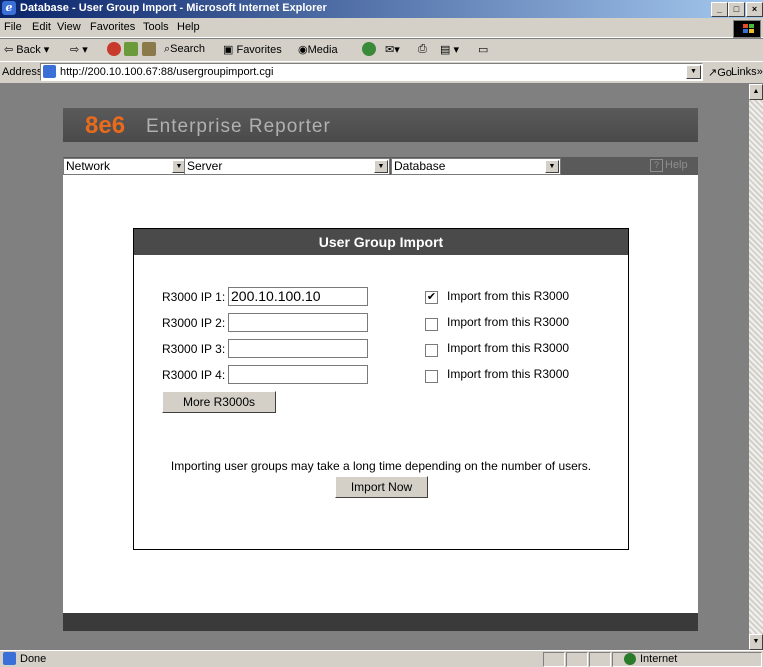 This screenshot has height=667, width=763. Describe the element at coordinates (298, 322) in the screenshot. I see `ip-2-input` at that location.